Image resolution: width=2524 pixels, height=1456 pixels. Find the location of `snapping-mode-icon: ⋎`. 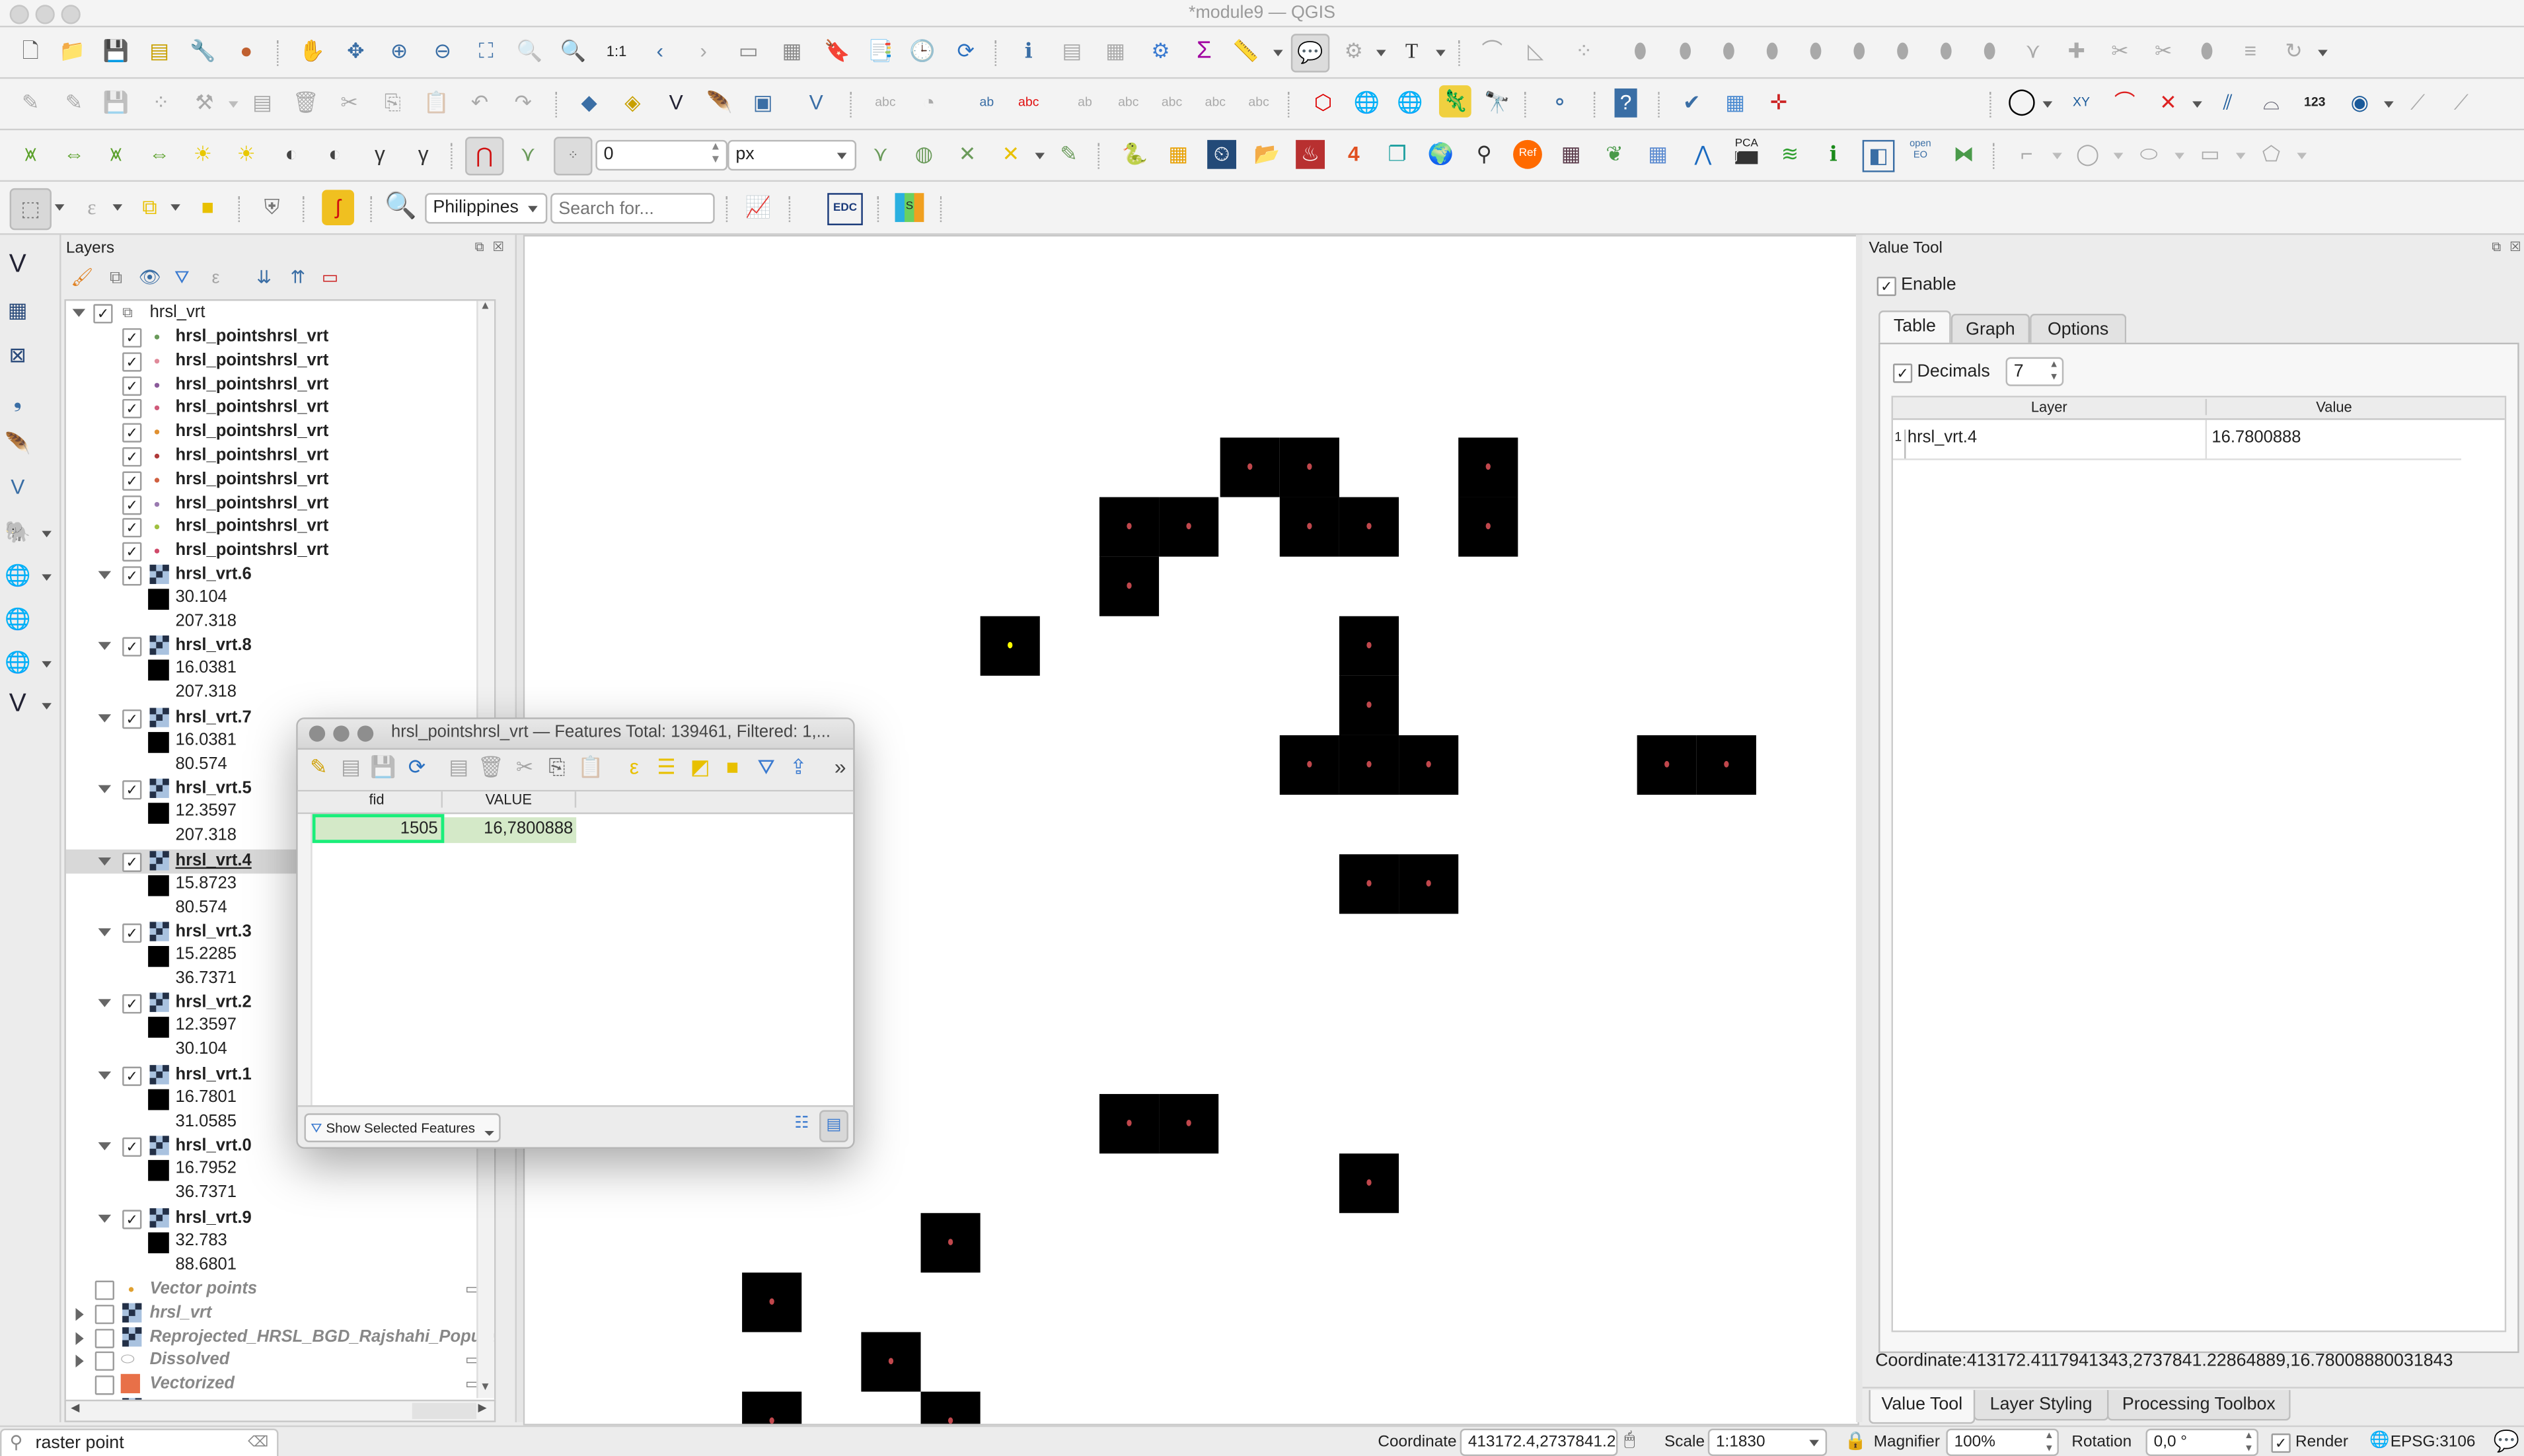

snapping-mode-icon: ⋎ is located at coordinates (527, 154).